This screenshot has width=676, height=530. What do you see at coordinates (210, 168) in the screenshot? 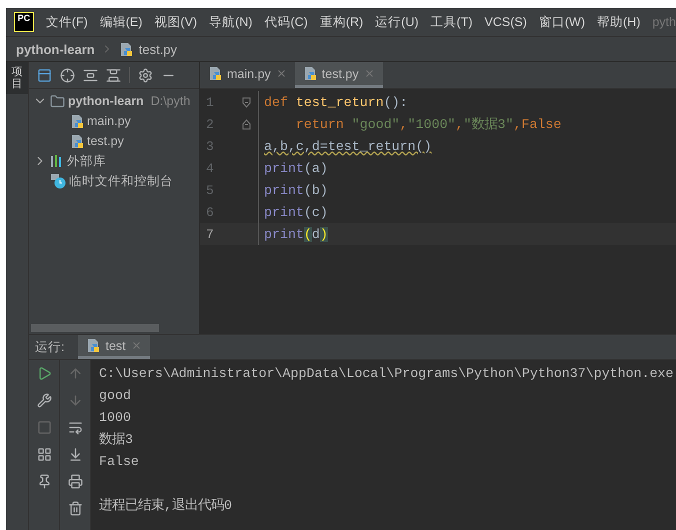
I see `line-number: 4` at bounding box center [210, 168].